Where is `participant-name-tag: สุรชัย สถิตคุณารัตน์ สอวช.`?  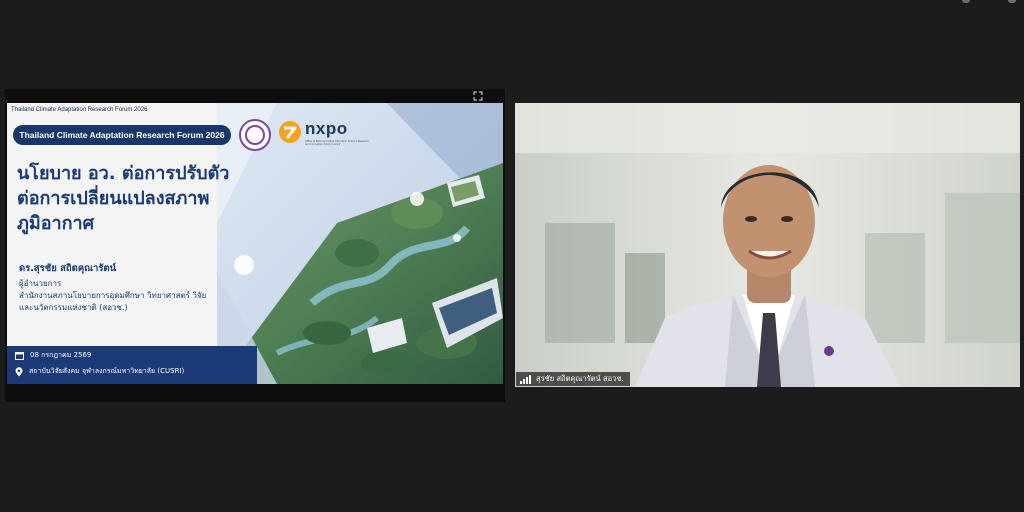 participant-name-tag: สุรชัย สถิตคุณารัตน์ สอวช. is located at coordinates (573, 379).